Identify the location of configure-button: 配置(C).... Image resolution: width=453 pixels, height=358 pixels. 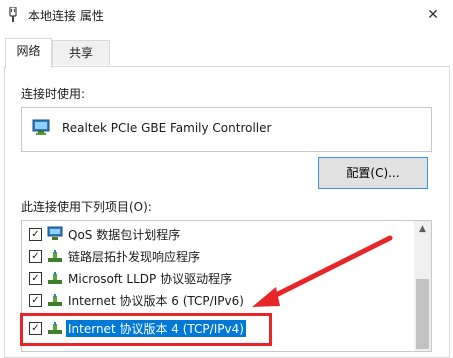
(373, 173).